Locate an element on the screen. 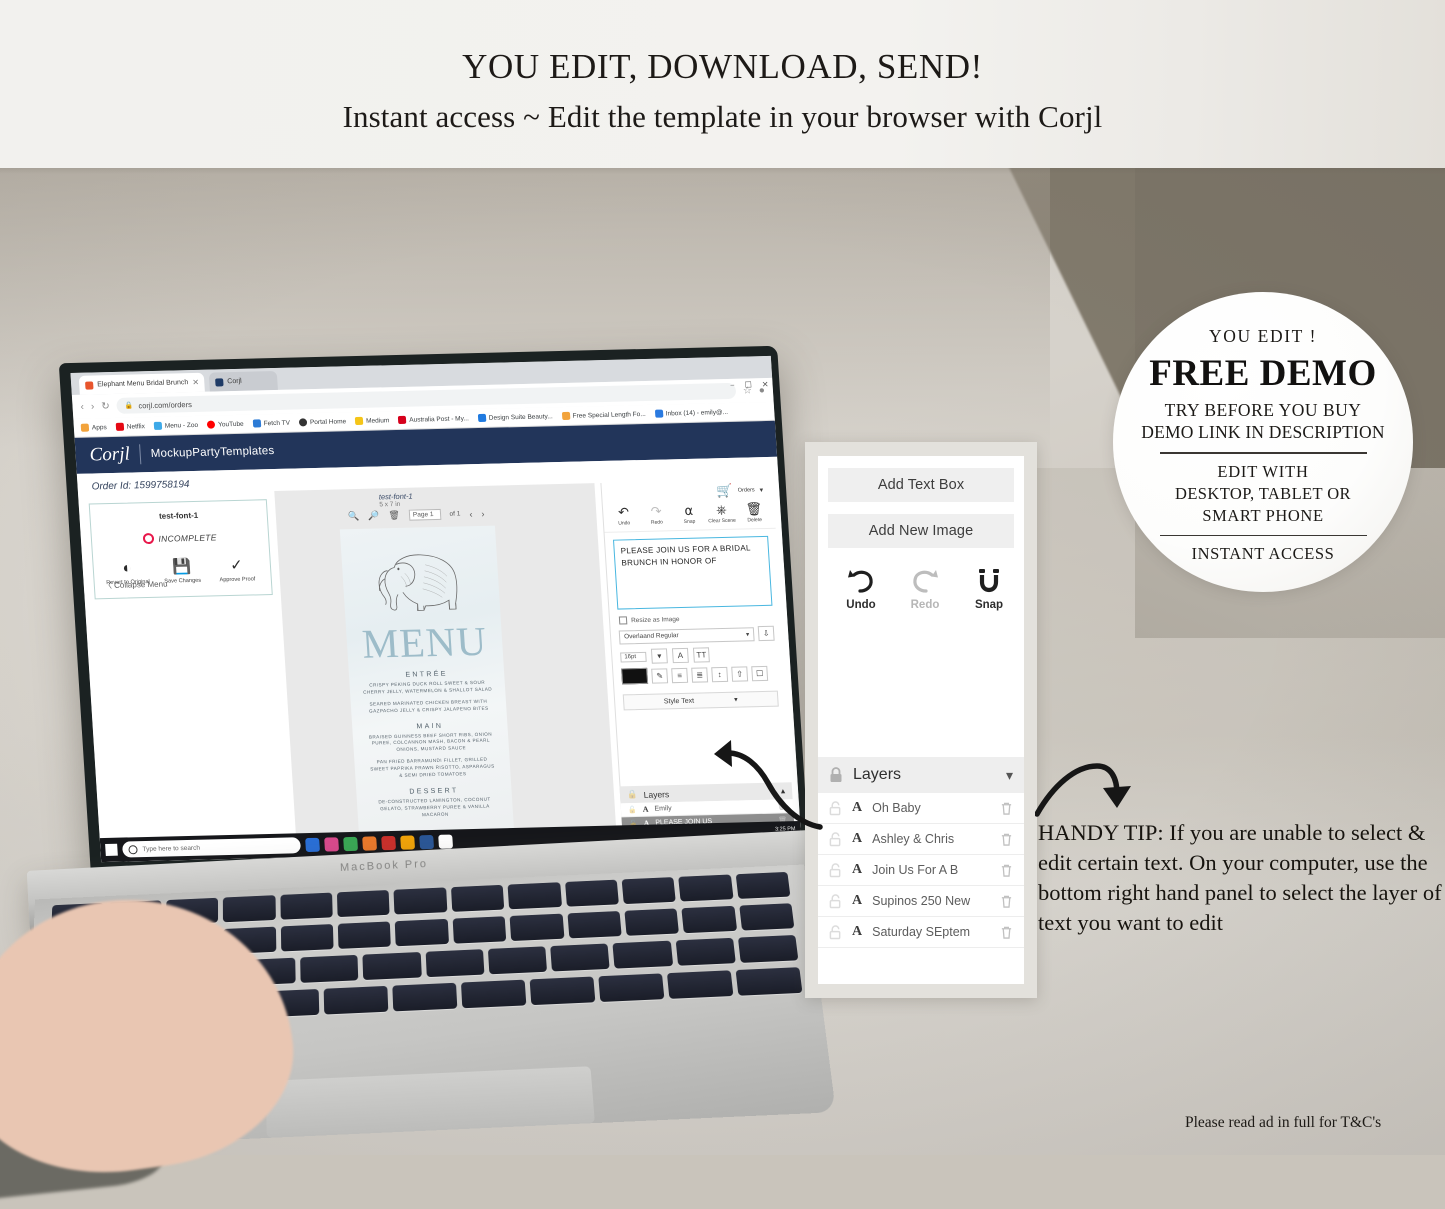 Image resolution: width=1445 pixels, height=1209 pixels. undo-button: ↶ Undo is located at coordinates (623, 515).